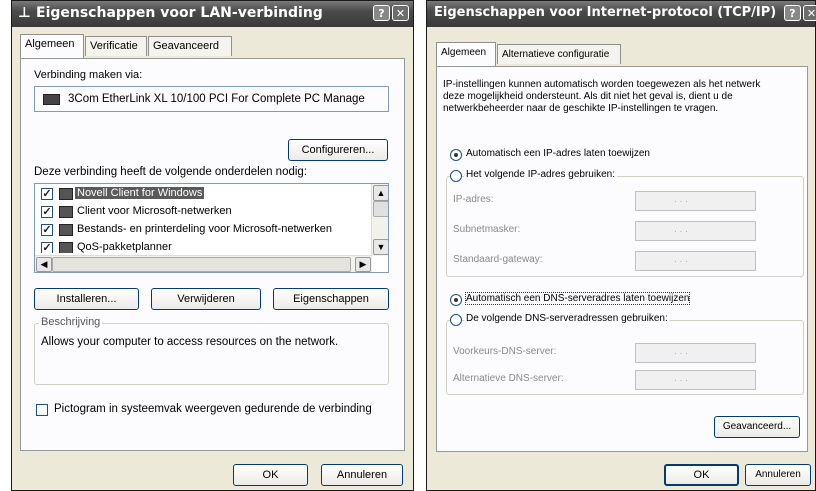  Describe the element at coordinates (695, 353) in the screenshot. I see `preferred-dns-field: . . .` at that location.